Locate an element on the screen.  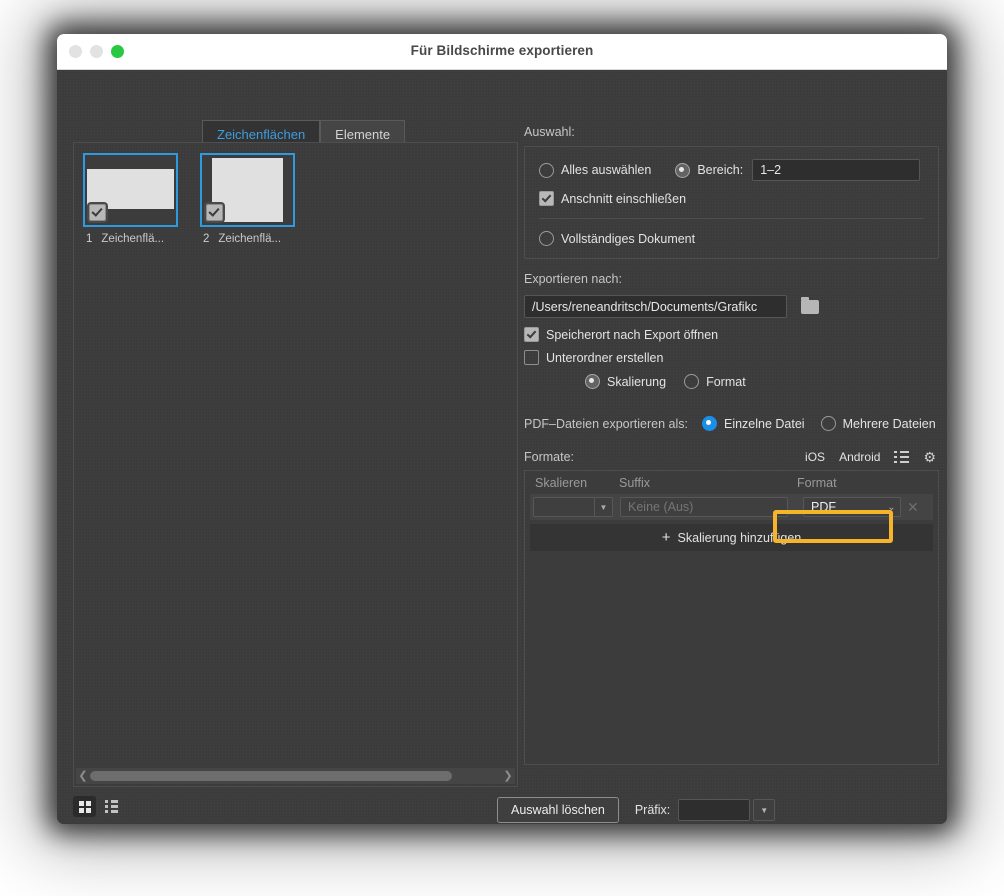
scaling-label: Skalierung is located at coordinates (637, 381).